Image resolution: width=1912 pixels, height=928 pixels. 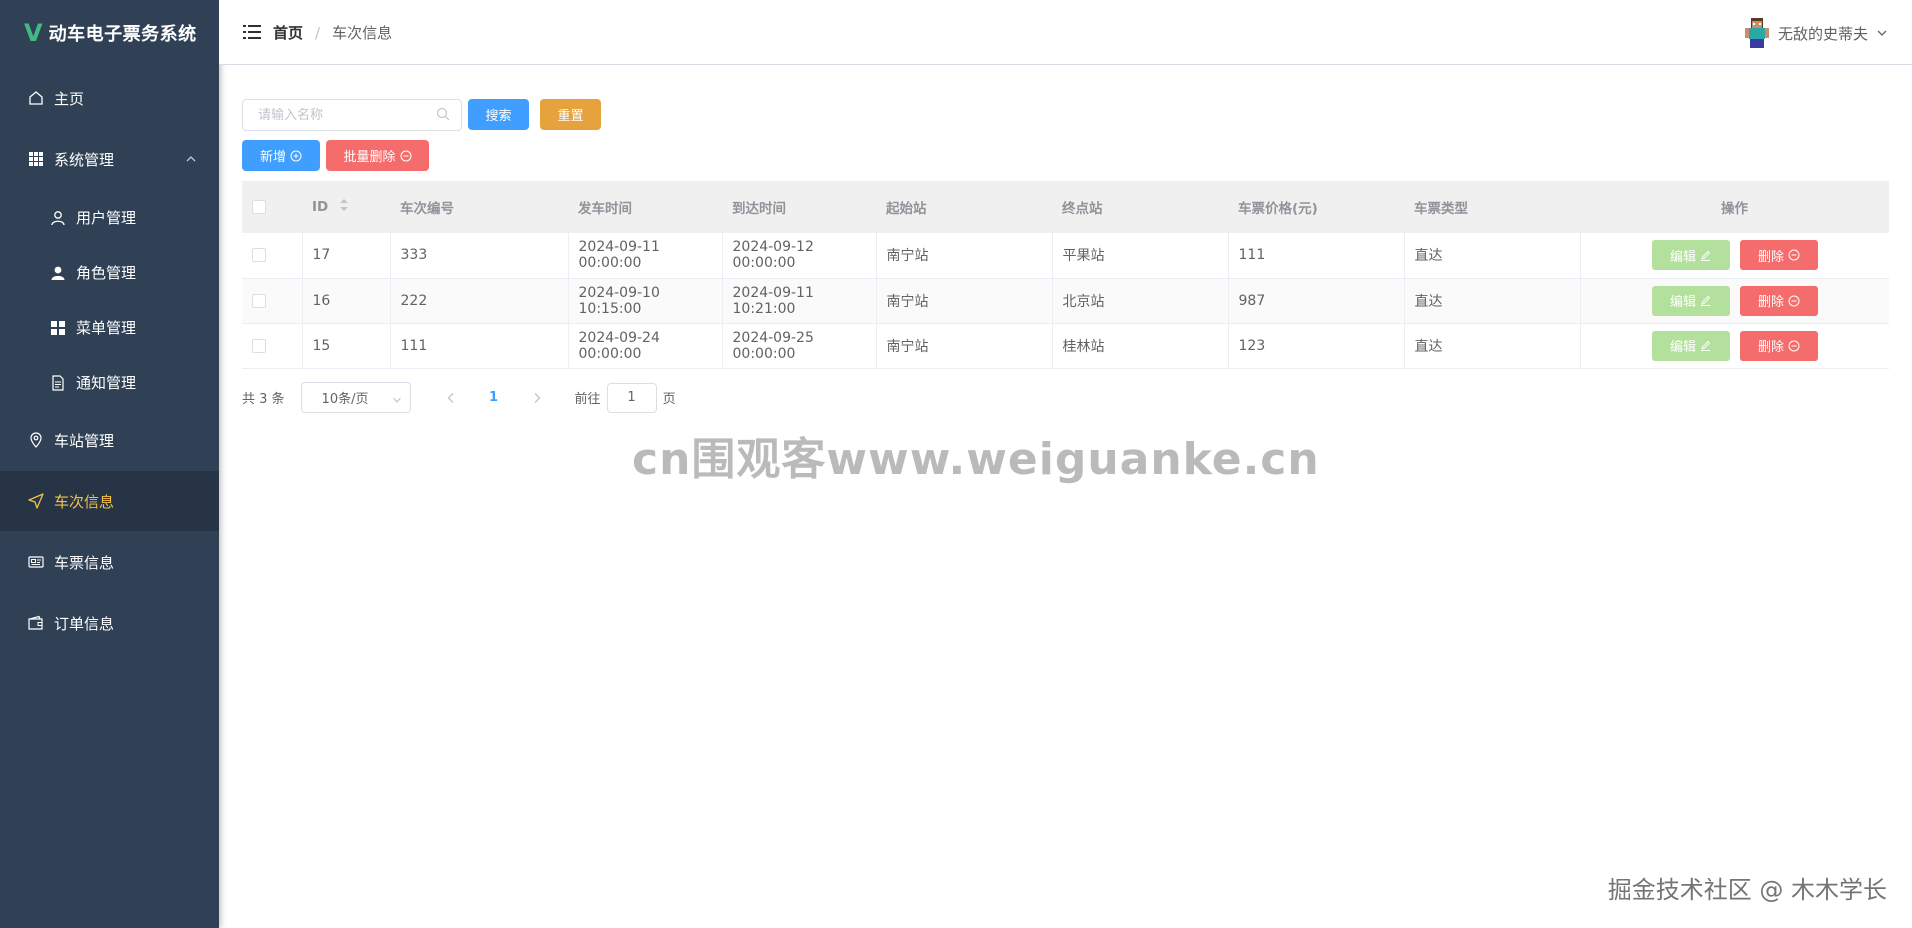 I want to click on select-all-checkbox, so click(x=259, y=207).